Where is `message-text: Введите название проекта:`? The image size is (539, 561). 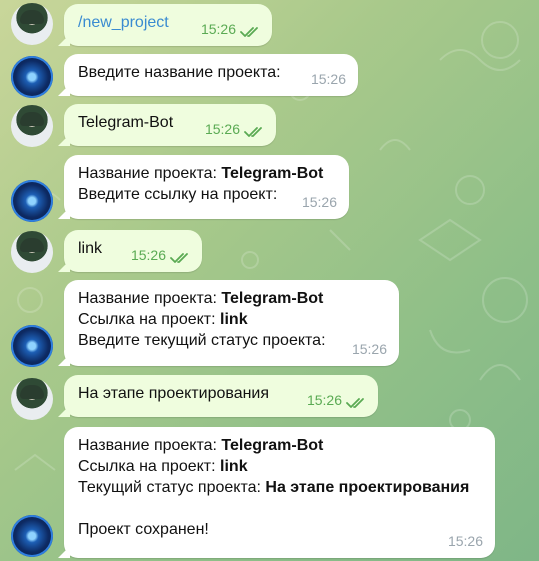
message-text: Введите название проекта: is located at coordinates (179, 72).